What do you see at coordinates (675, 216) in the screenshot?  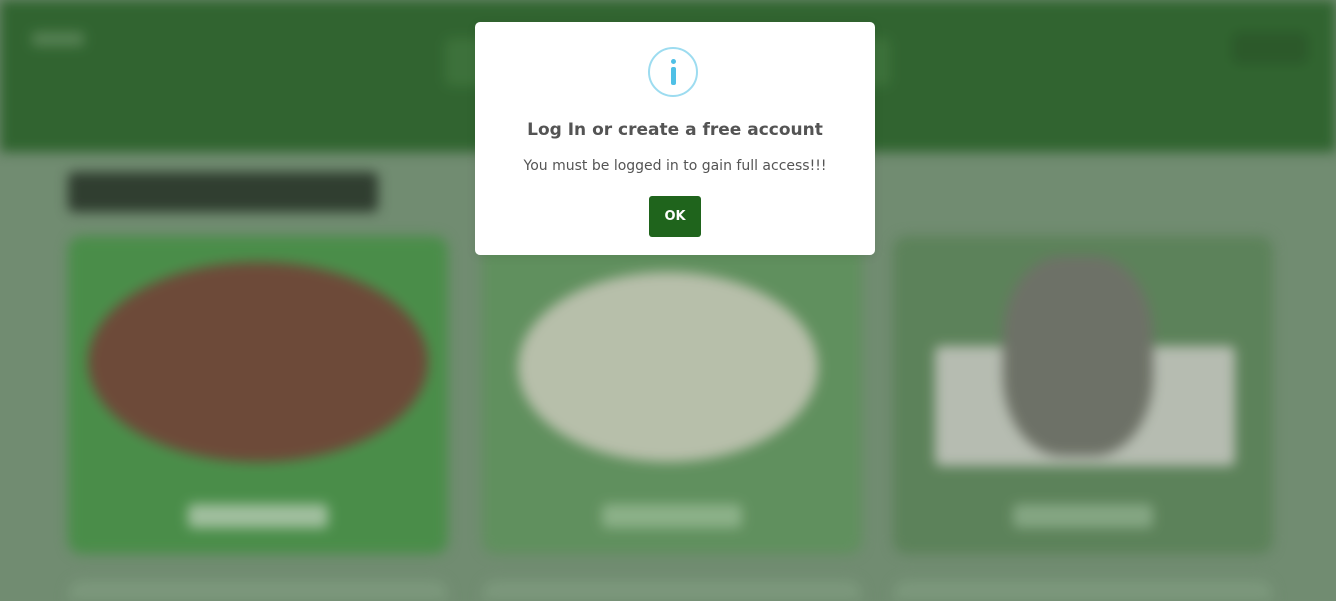 I see `ok-button: OK` at bounding box center [675, 216].